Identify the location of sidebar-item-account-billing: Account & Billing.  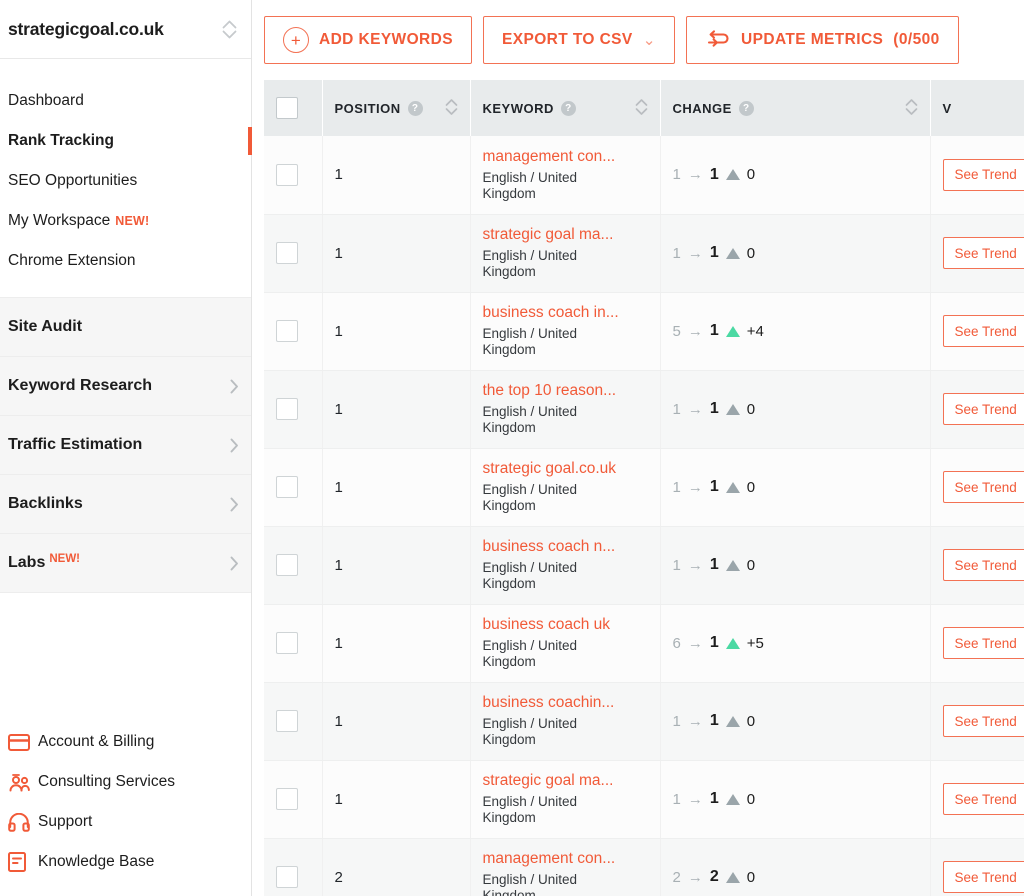
(129, 742).